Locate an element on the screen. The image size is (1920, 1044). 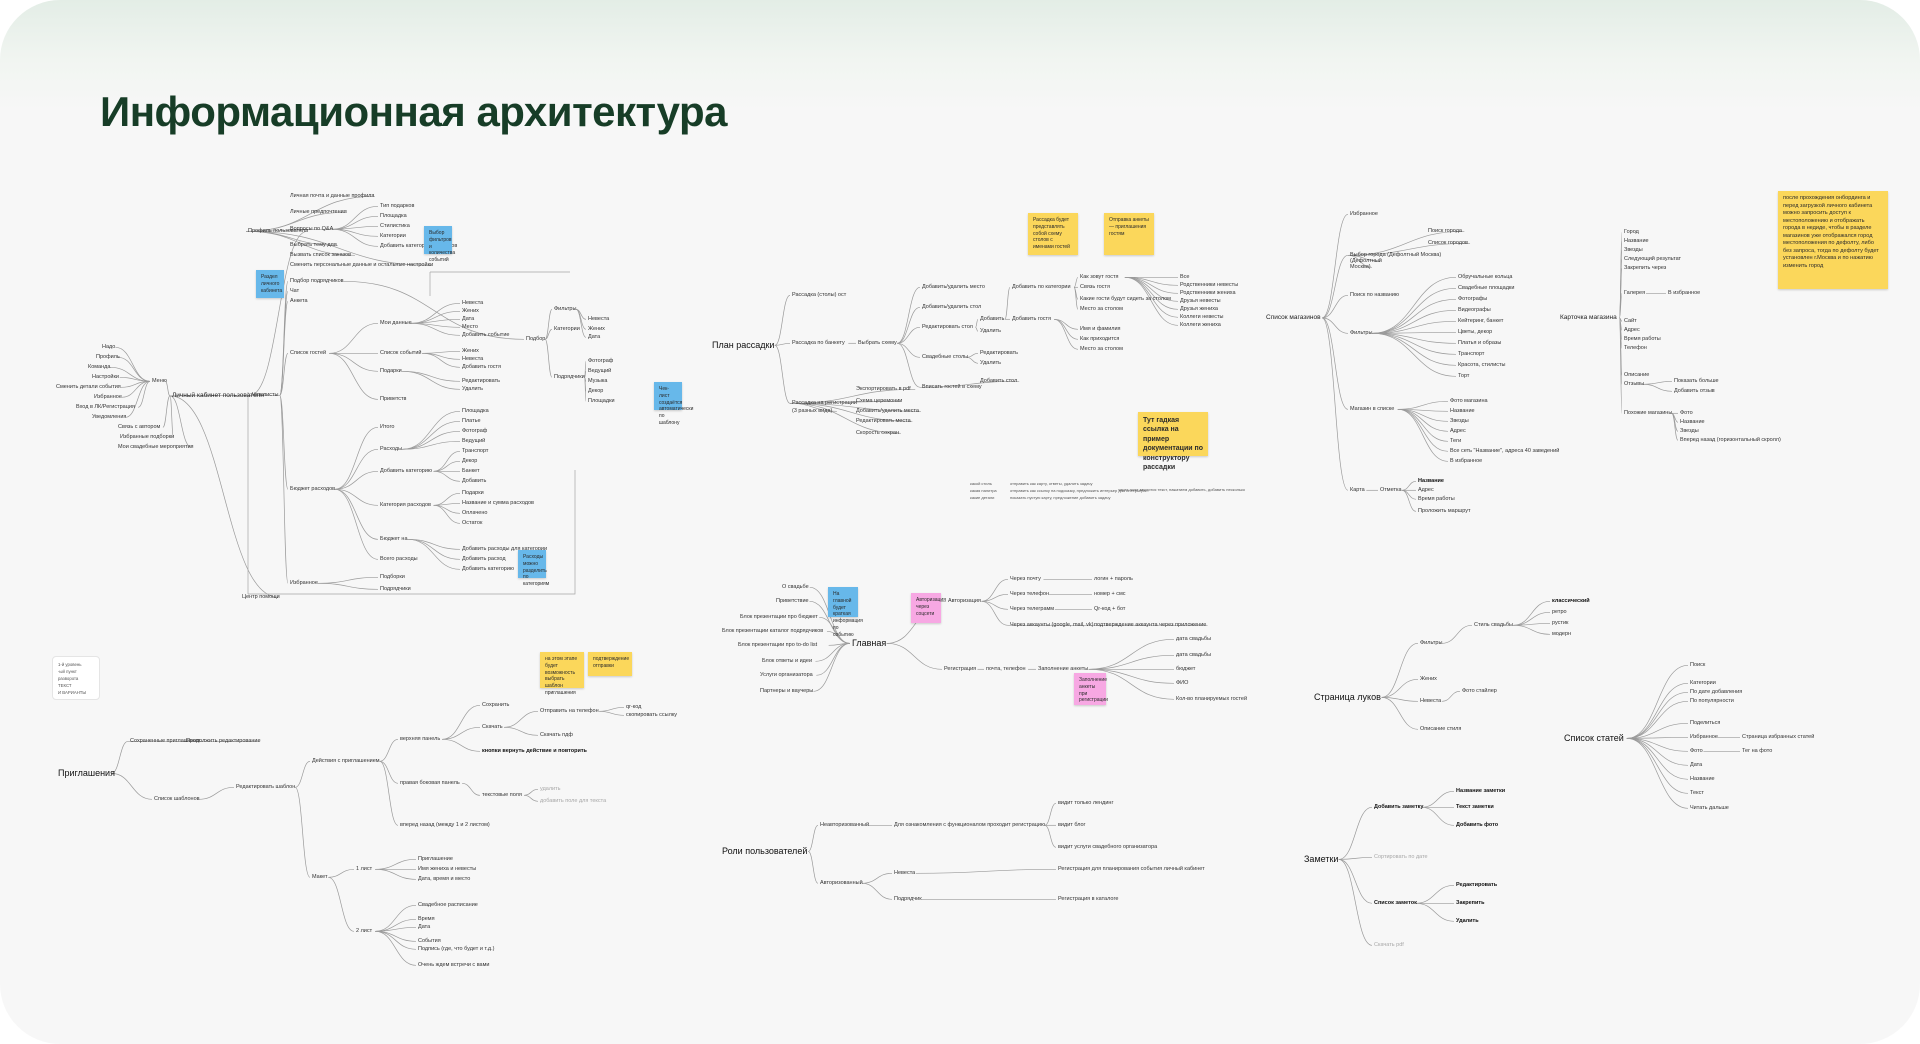
node-lk_budg3: Добавить категорию is located at coordinates (406, 471).